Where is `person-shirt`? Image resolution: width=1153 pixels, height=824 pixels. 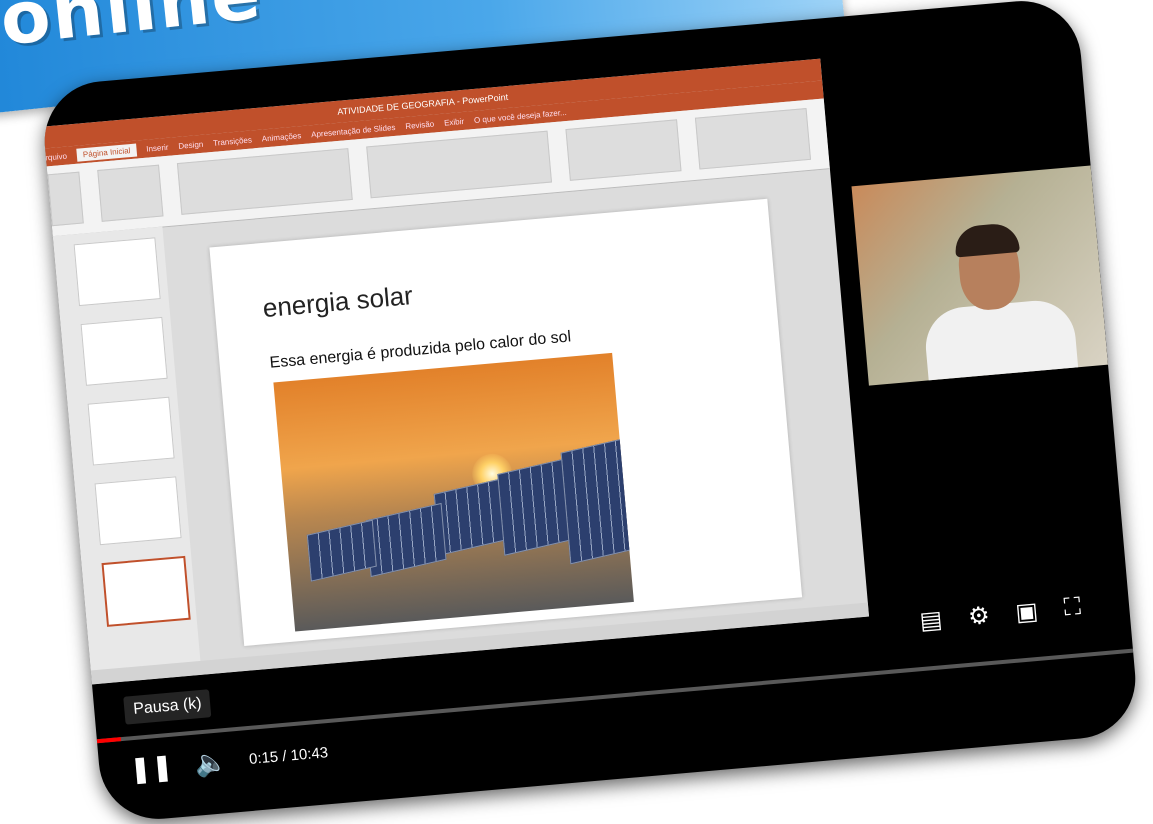 person-shirt is located at coordinates (1001, 341).